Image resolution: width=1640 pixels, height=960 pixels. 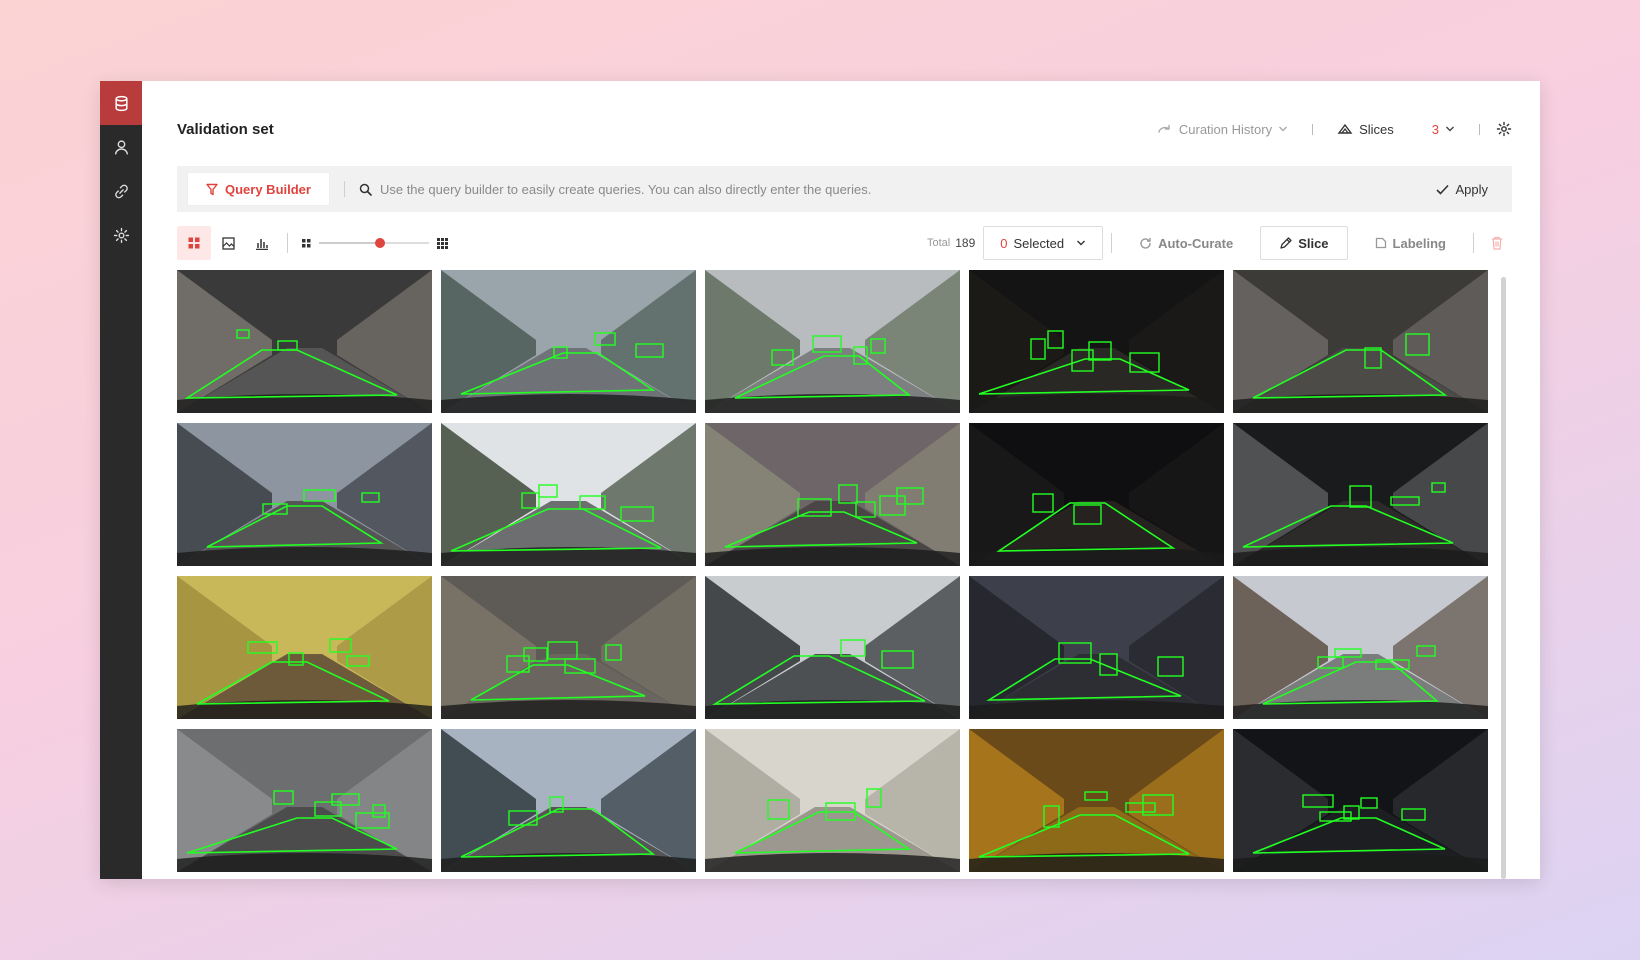 I want to click on labeling-button: Labeling, so click(x=1410, y=243).